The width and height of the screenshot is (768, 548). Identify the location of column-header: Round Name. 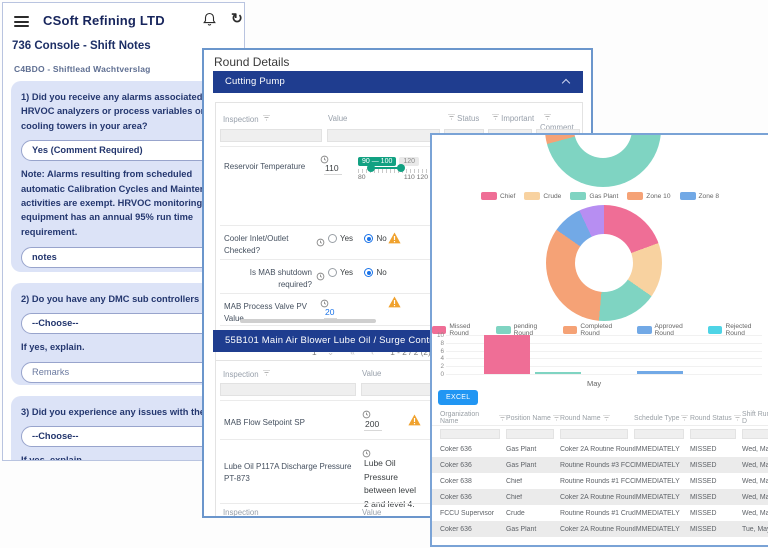
(597, 418).